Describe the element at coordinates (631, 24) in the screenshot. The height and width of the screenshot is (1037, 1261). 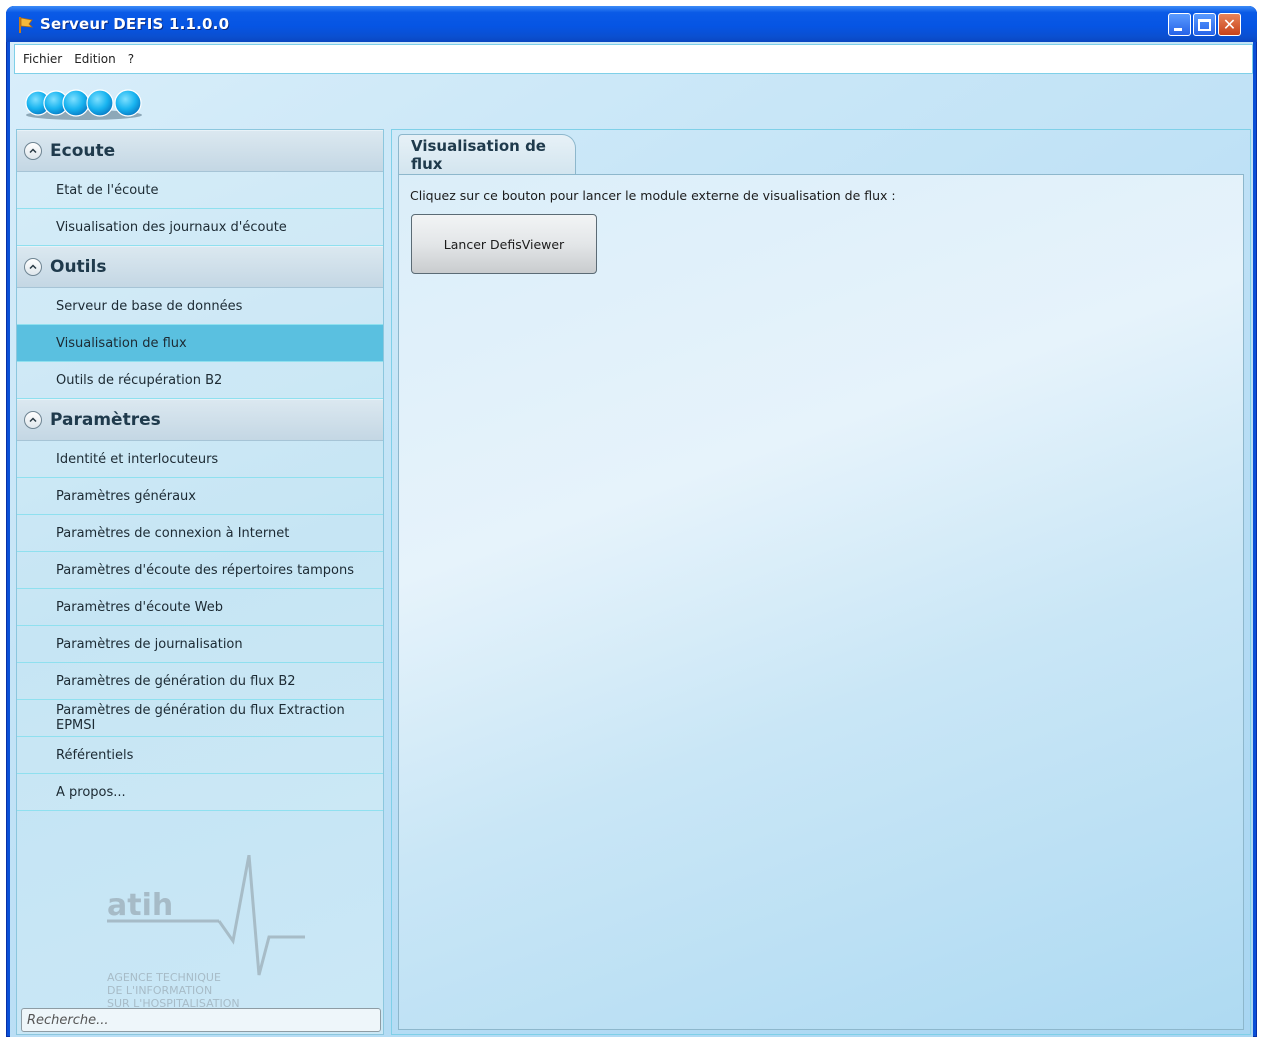
I see `title-bar: Serveur DEFIS 1.1.0.0 ✕` at that location.